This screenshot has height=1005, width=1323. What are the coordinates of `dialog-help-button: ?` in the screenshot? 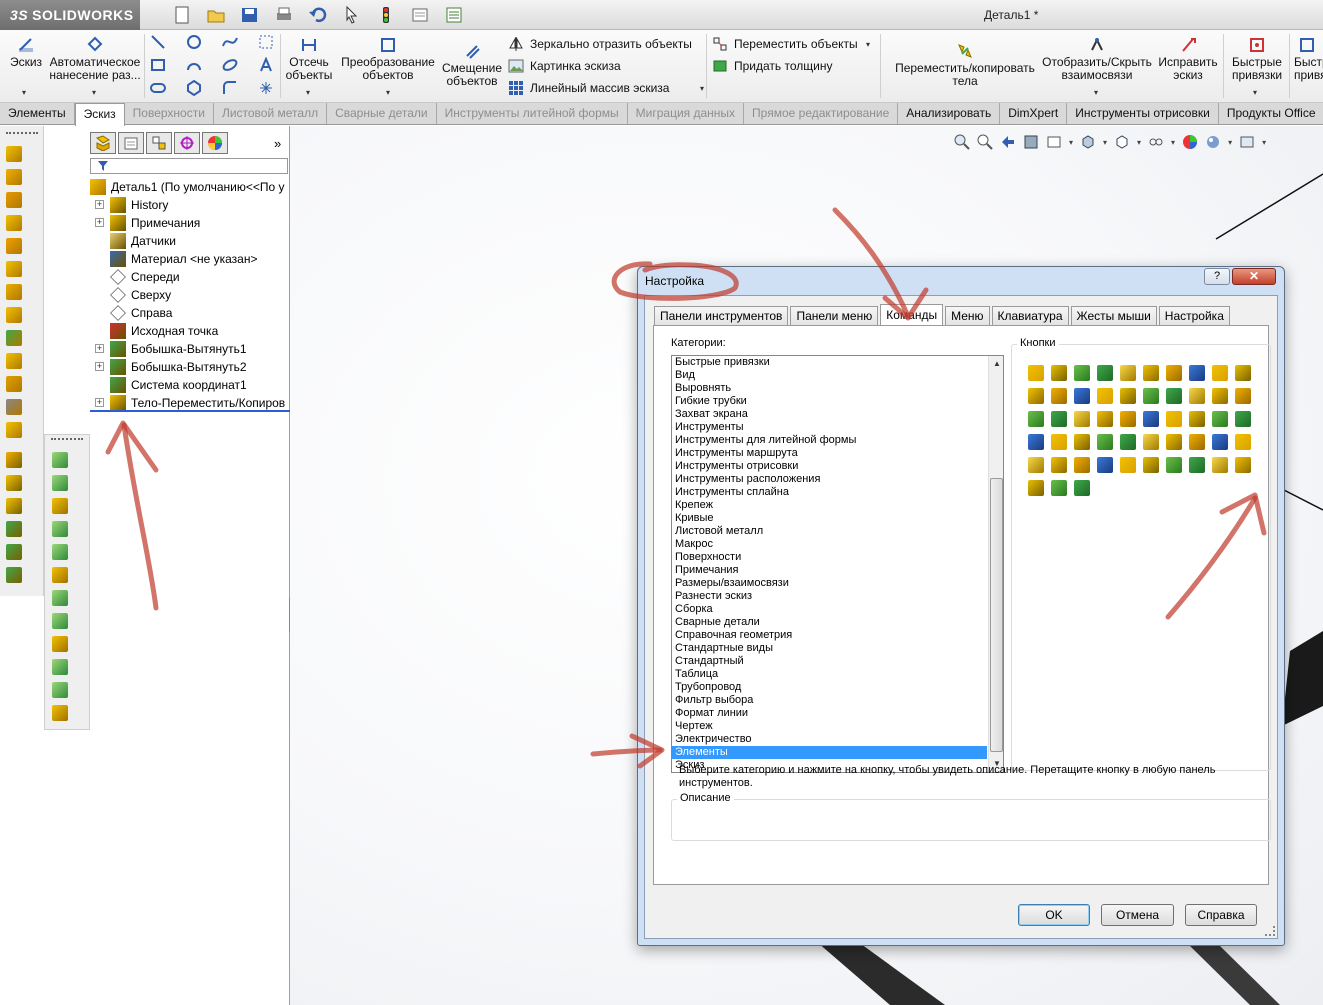 It's located at (1217, 276).